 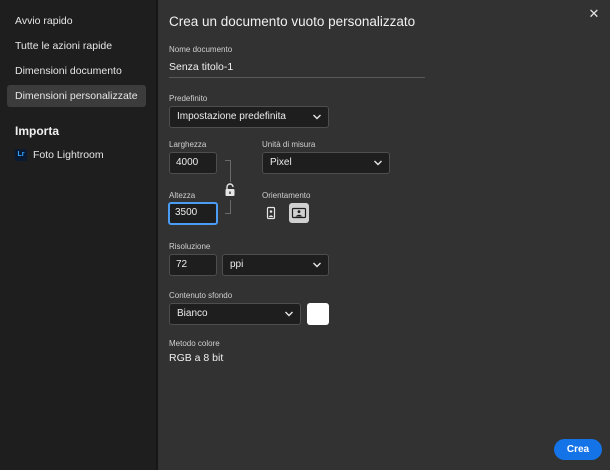 I want to click on landscape-button, so click(x=299, y=213).